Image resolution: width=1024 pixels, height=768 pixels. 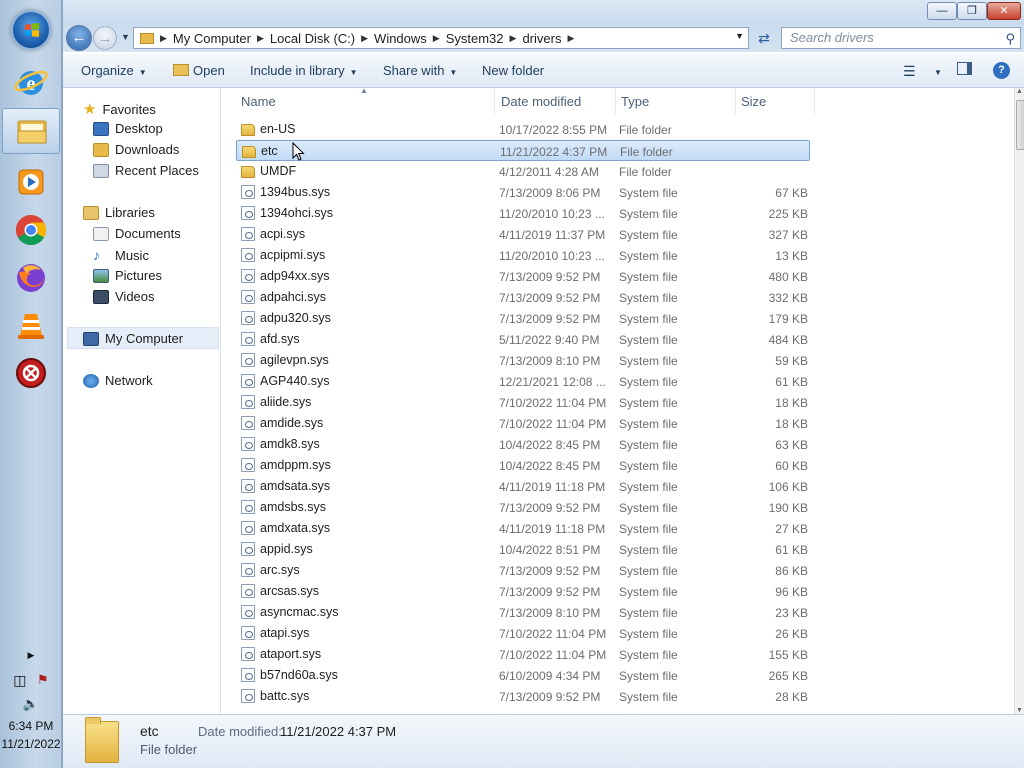 What do you see at coordinates (523, 171) in the screenshot?
I see `folder-row: UMDF 4/12/2011 4:28 AM File folder` at bounding box center [523, 171].